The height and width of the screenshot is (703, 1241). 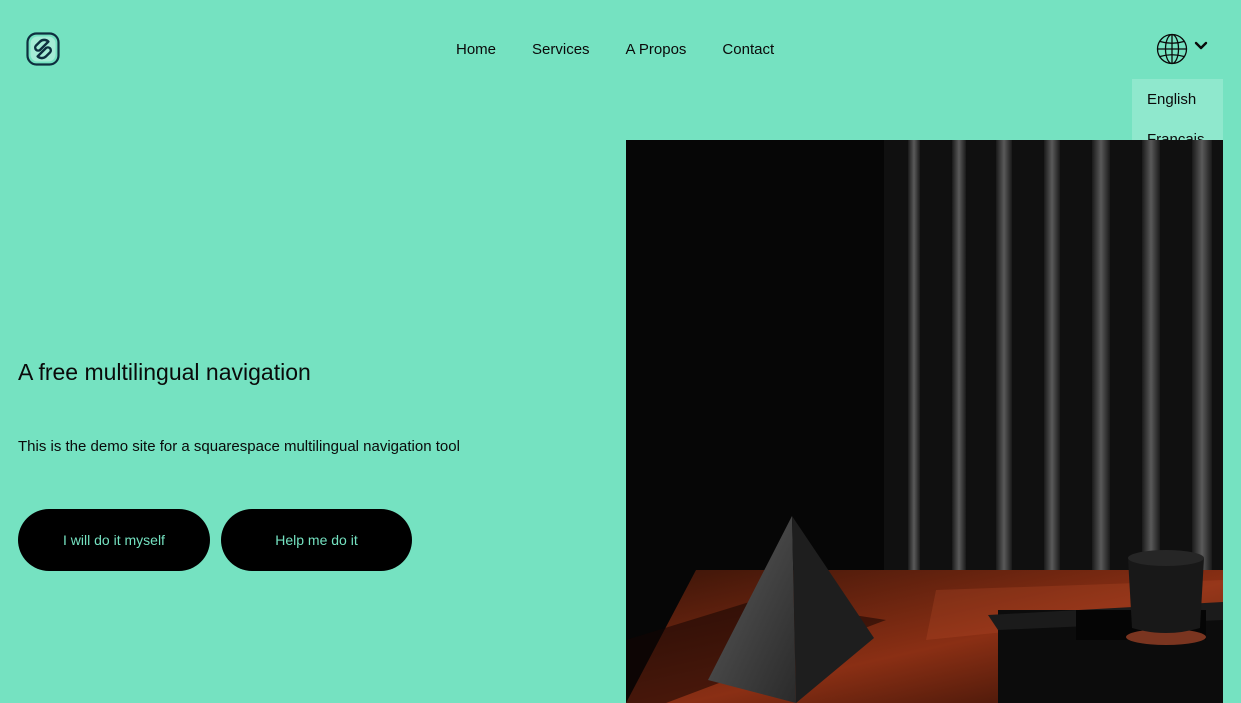 I want to click on nav-a-propos: A Propos, so click(x=656, y=50).